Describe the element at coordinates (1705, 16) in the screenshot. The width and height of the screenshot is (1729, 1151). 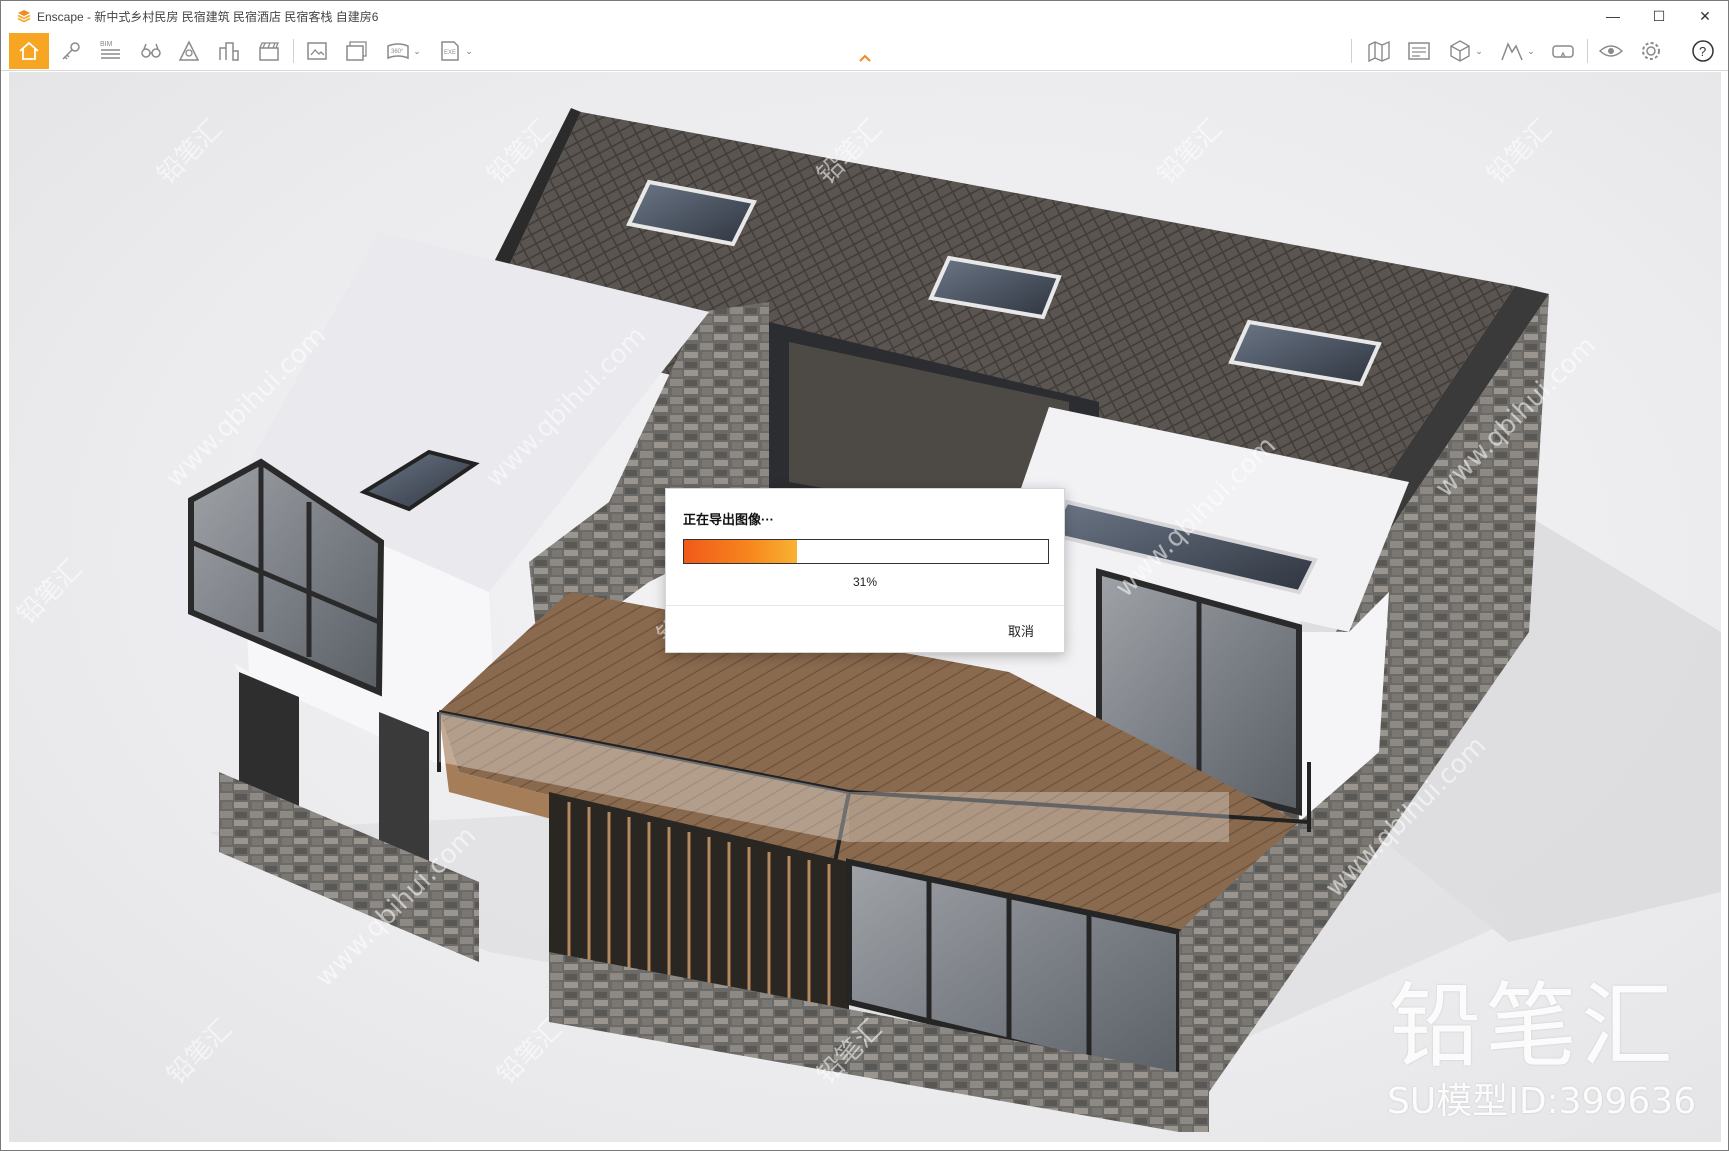
I see `close-button: ✕` at that location.